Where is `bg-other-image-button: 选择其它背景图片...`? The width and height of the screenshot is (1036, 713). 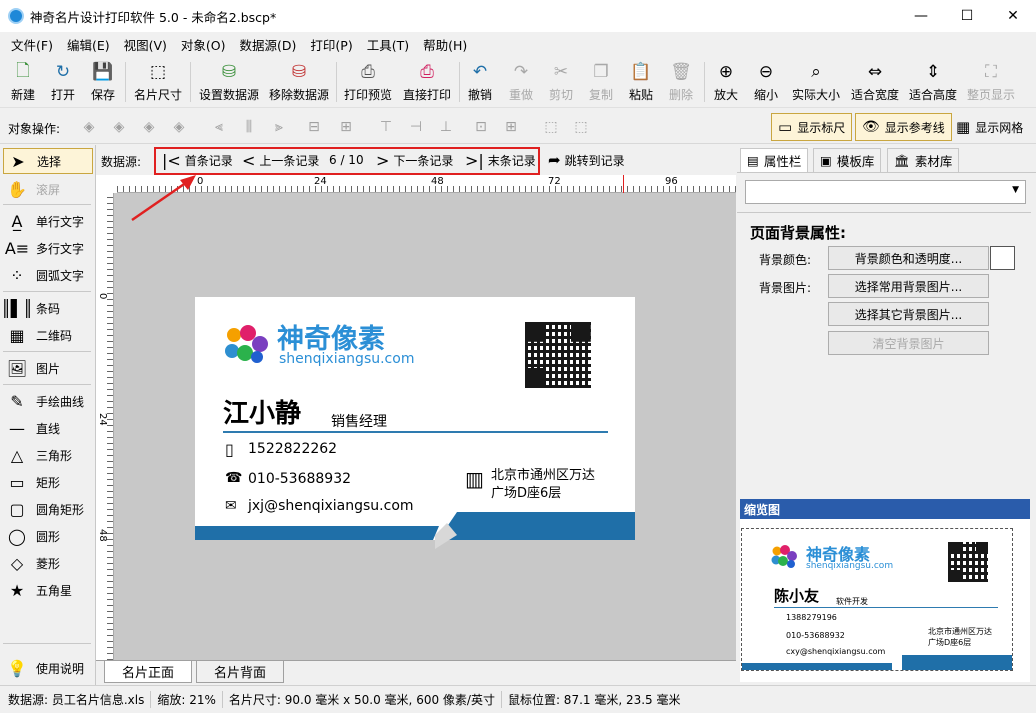 bg-other-image-button: 选择其它背景图片... is located at coordinates (908, 314).